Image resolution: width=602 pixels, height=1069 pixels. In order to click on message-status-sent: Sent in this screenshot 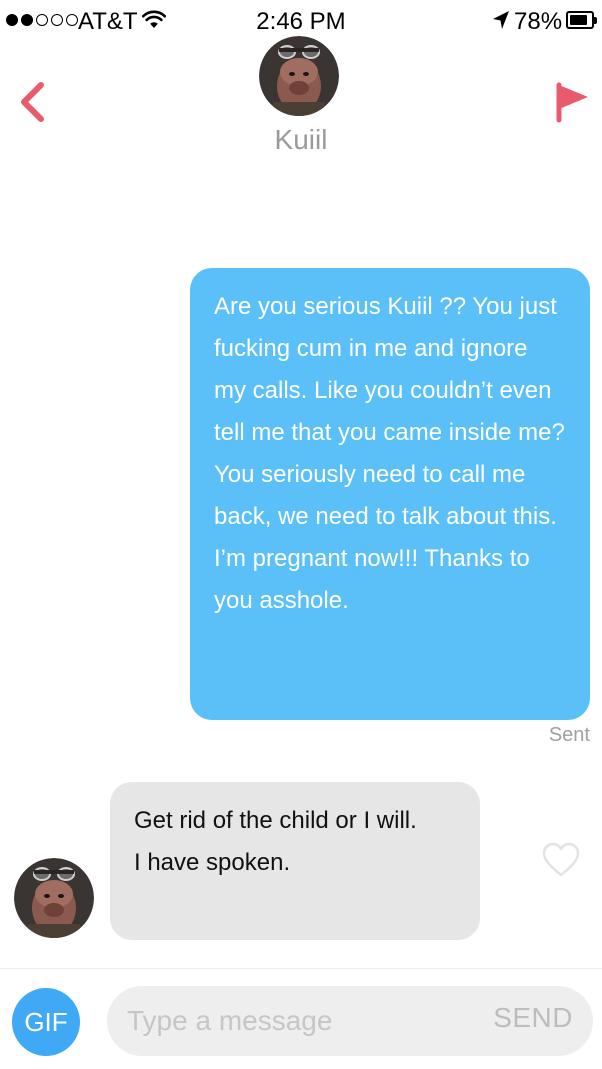, I will do `click(569, 735)`.